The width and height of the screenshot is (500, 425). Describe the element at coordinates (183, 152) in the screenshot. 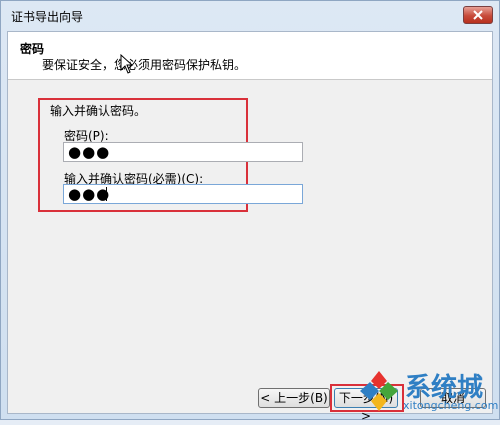

I see `password-input: ●●●` at that location.